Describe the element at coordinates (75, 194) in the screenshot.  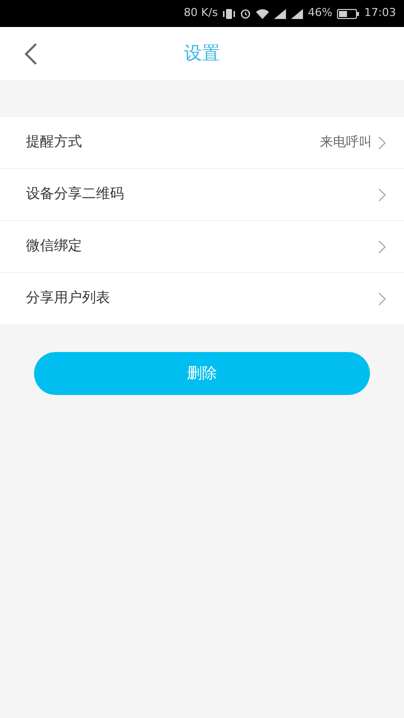
I see `setting-label: 设备分享二维码` at that location.